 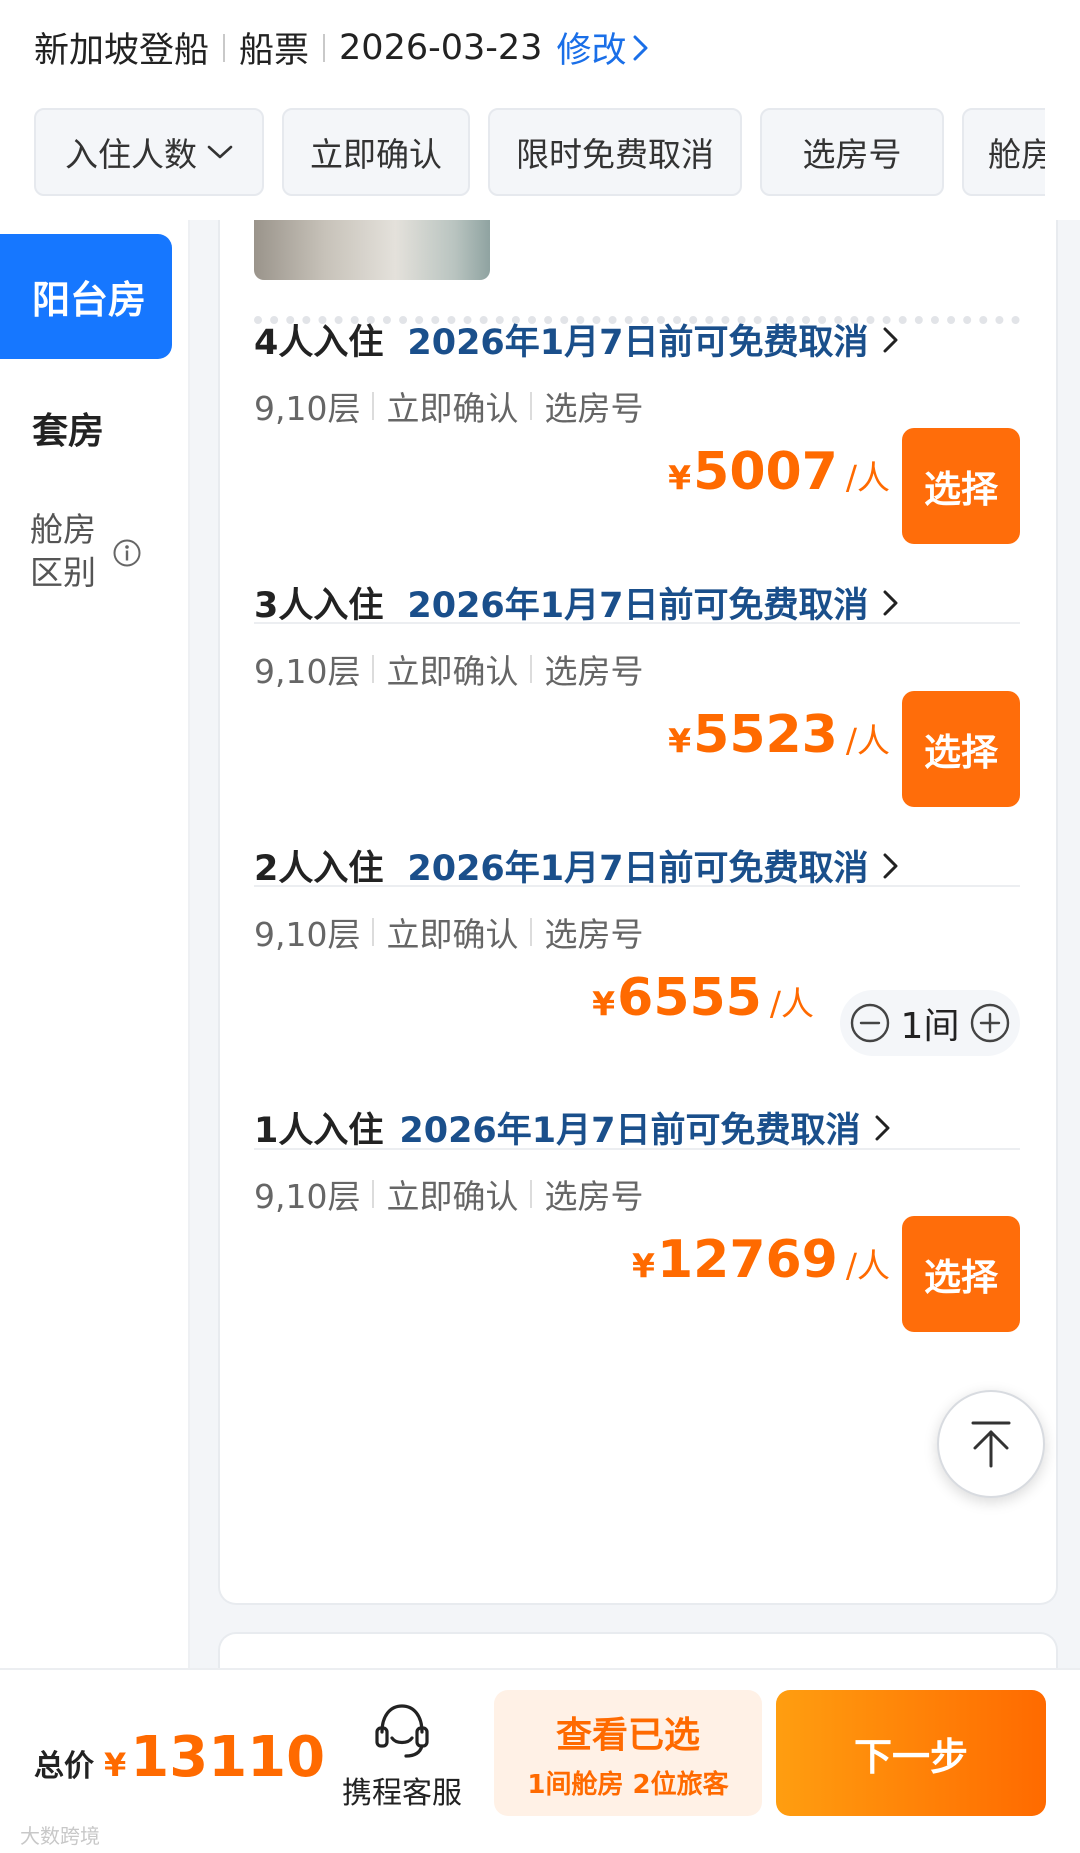 I want to click on trip-summary: 新加坡登船 船票 2026-03-23 修改, so click(x=342, y=47).